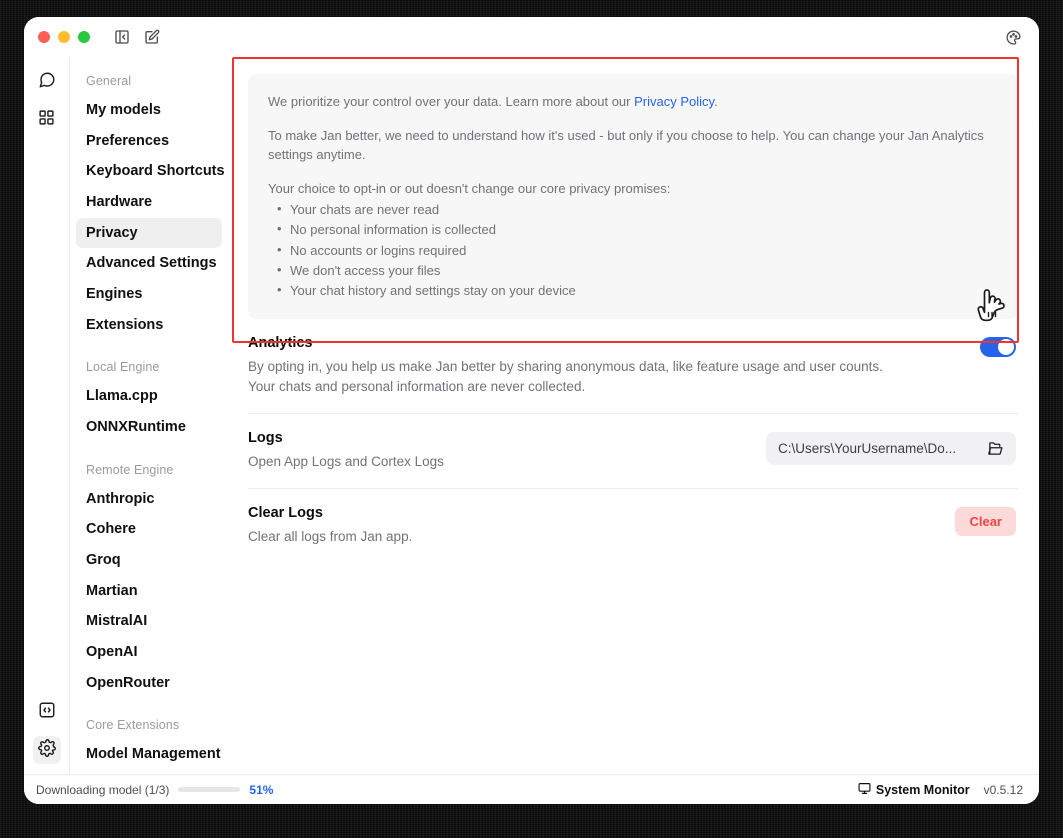 Image resolution: width=1063 pixels, height=838 pixels. Describe the element at coordinates (109, 81) in the screenshot. I see `nav-group-label-general: General` at that location.